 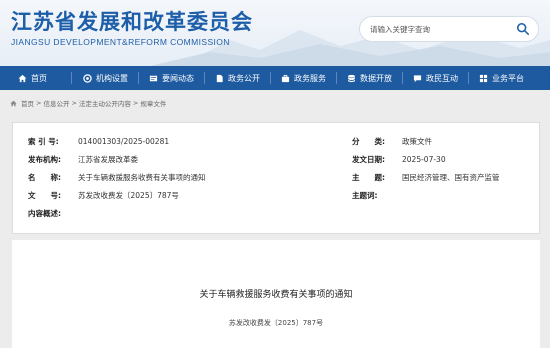 What do you see at coordinates (43, 141) in the screenshot?
I see `info-label: 索 引 号:` at bounding box center [43, 141].